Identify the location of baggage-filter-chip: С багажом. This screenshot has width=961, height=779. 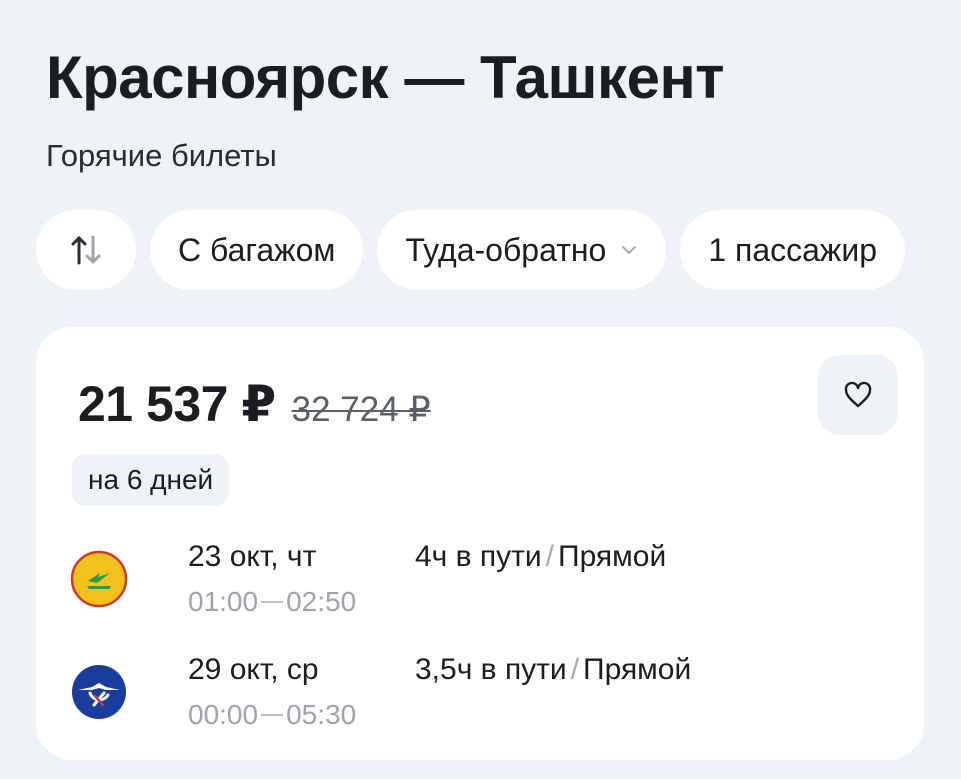
(257, 250).